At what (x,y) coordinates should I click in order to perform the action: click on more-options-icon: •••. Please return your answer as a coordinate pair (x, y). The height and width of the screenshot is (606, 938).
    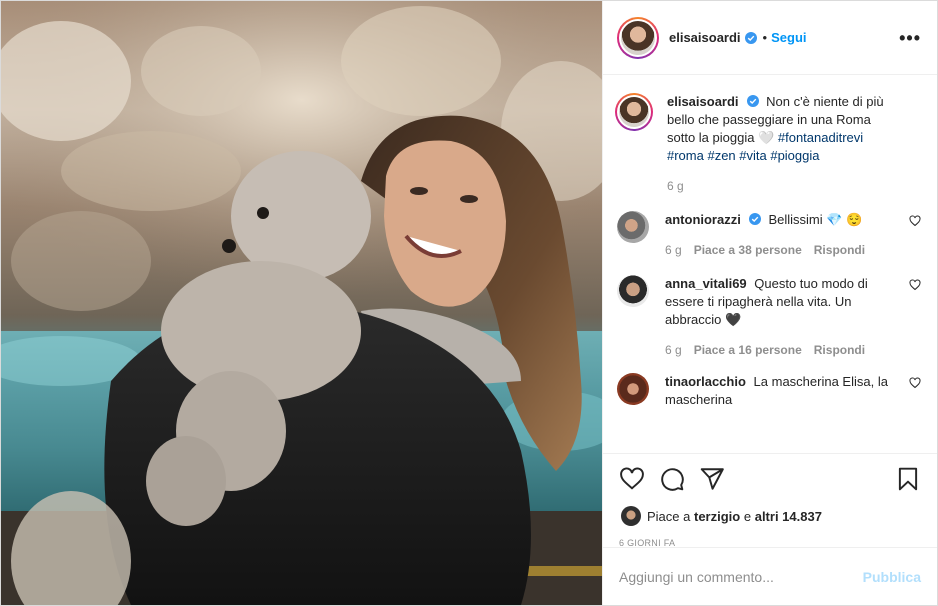
    Looking at the image, I should click on (910, 38).